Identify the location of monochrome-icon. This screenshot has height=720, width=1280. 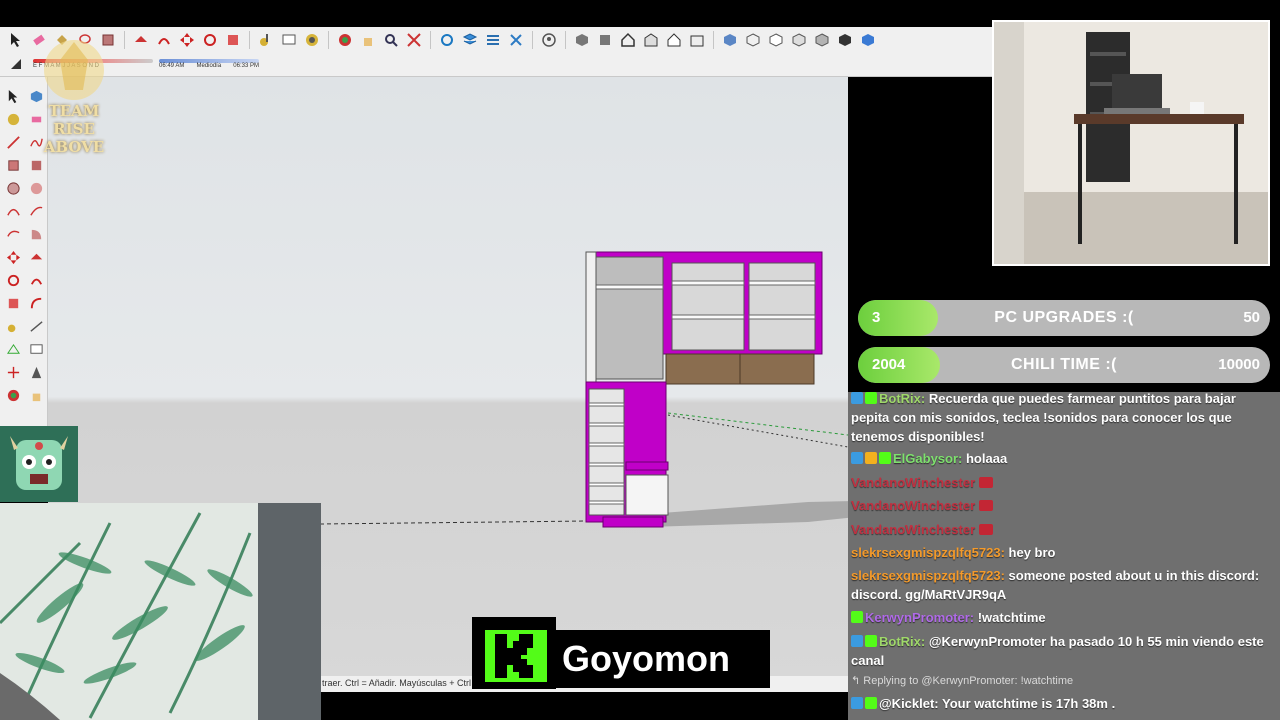
(845, 40).